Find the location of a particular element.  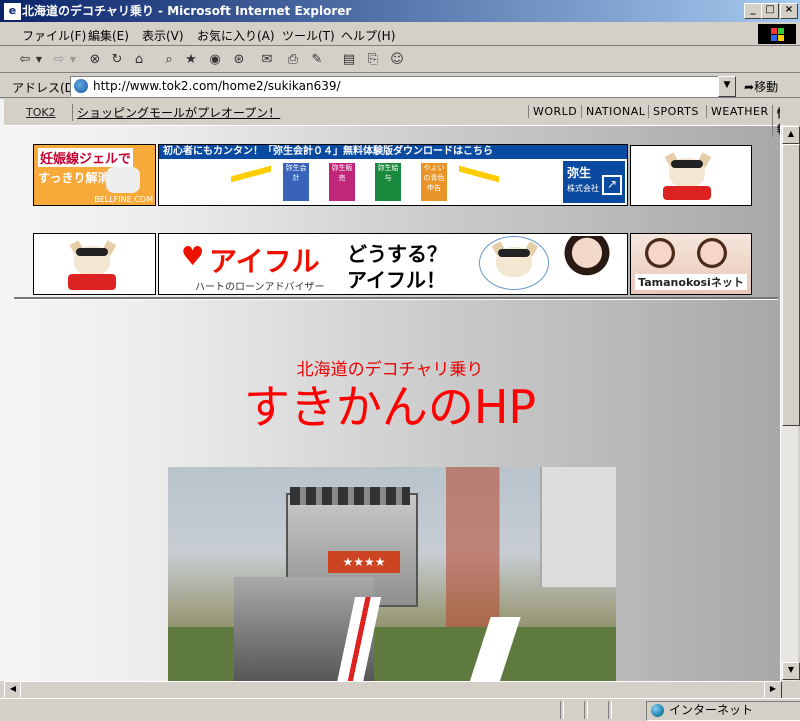

yayoi-product-box: 弥生会計 is located at coordinates (296, 182).